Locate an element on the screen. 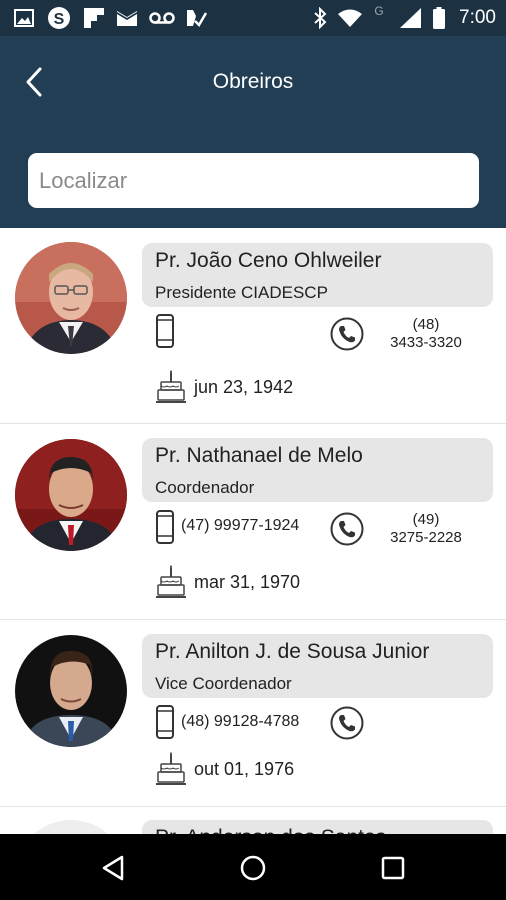 This screenshot has height=900, width=506. voicemail-icon is located at coordinates (162, 18).